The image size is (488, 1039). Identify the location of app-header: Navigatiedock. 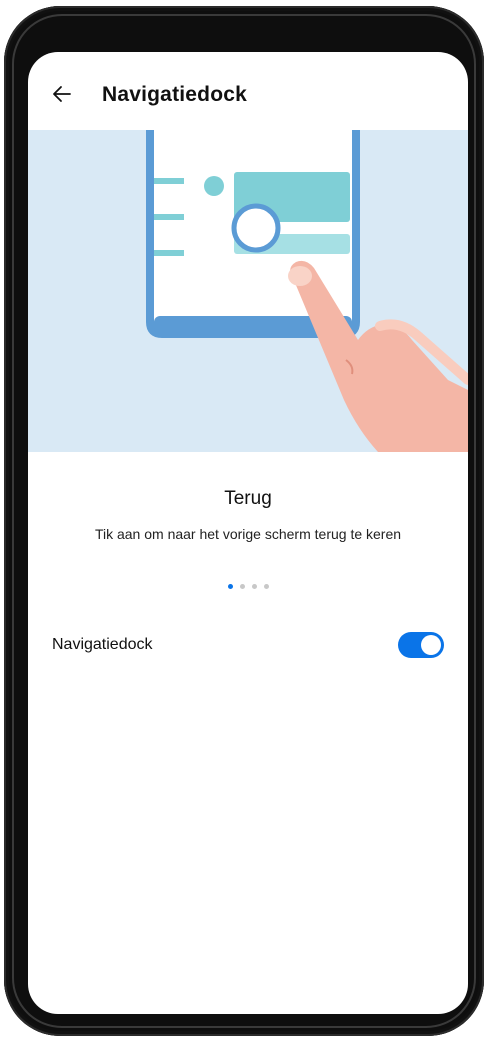
(248, 91).